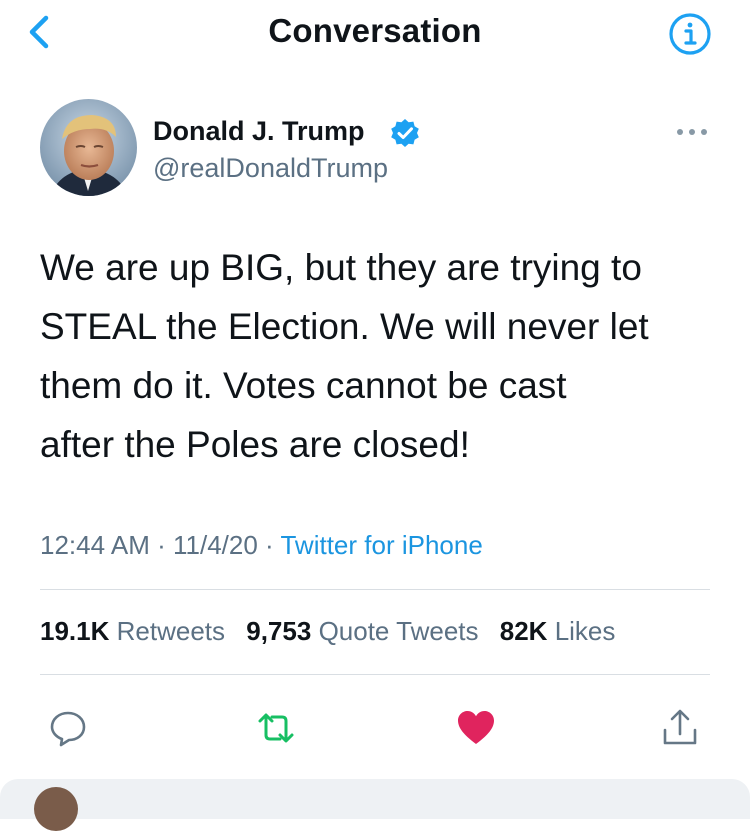 The width and height of the screenshot is (750, 831). I want to click on quotes-label: Quote Tweets, so click(398, 631).